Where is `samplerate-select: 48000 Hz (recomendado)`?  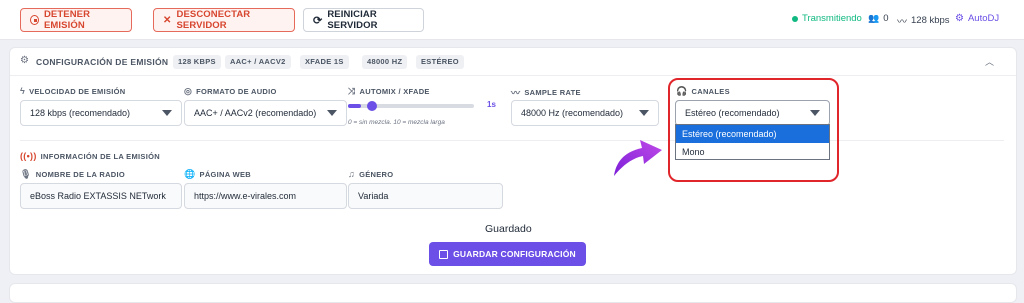 samplerate-select: 48000 Hz (recomendado) is located at coordinates (585, 113).